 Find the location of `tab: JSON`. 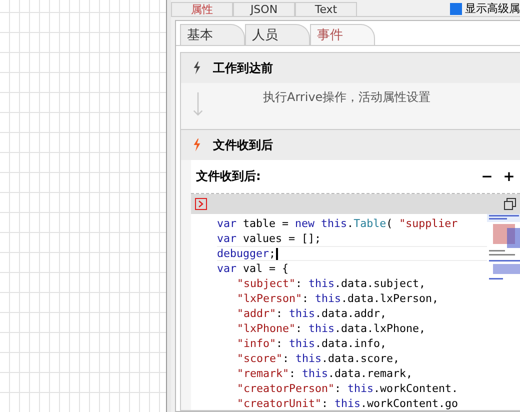

tab: JSON is located at coordinates (264, 9).